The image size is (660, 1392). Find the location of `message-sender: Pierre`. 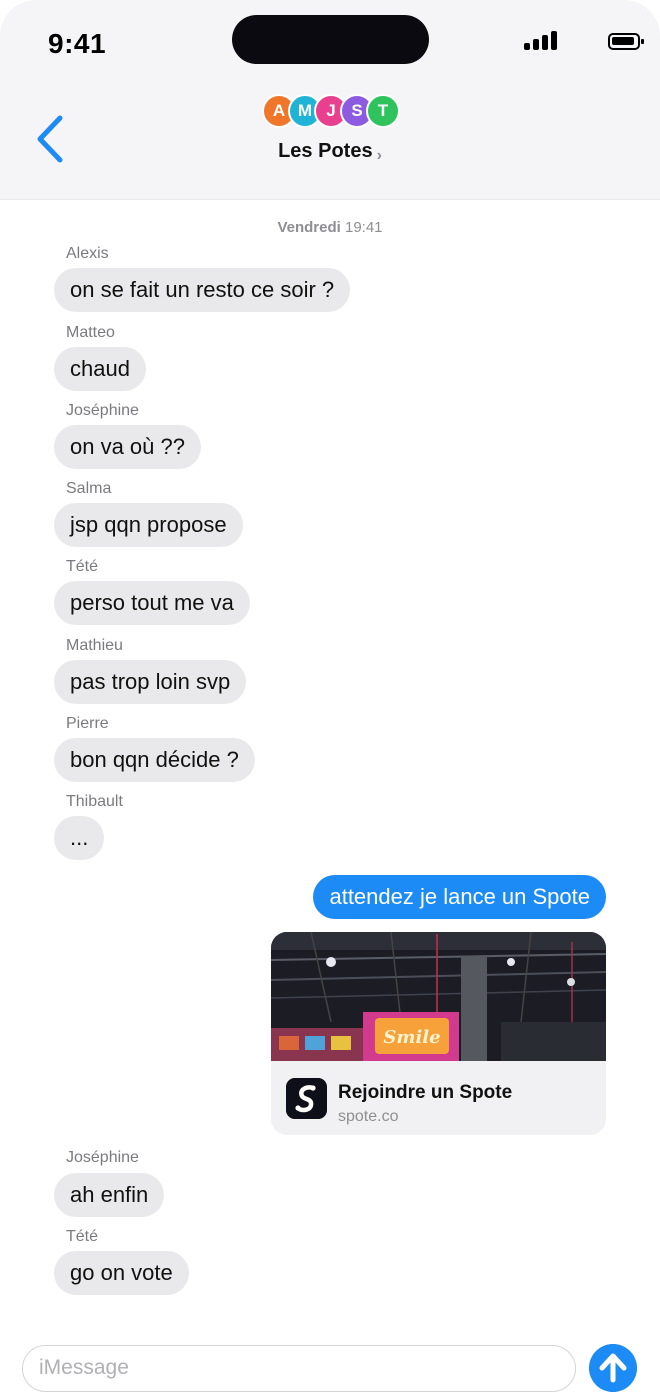

message-sender: Pierre is located at coordinates (87, 723).